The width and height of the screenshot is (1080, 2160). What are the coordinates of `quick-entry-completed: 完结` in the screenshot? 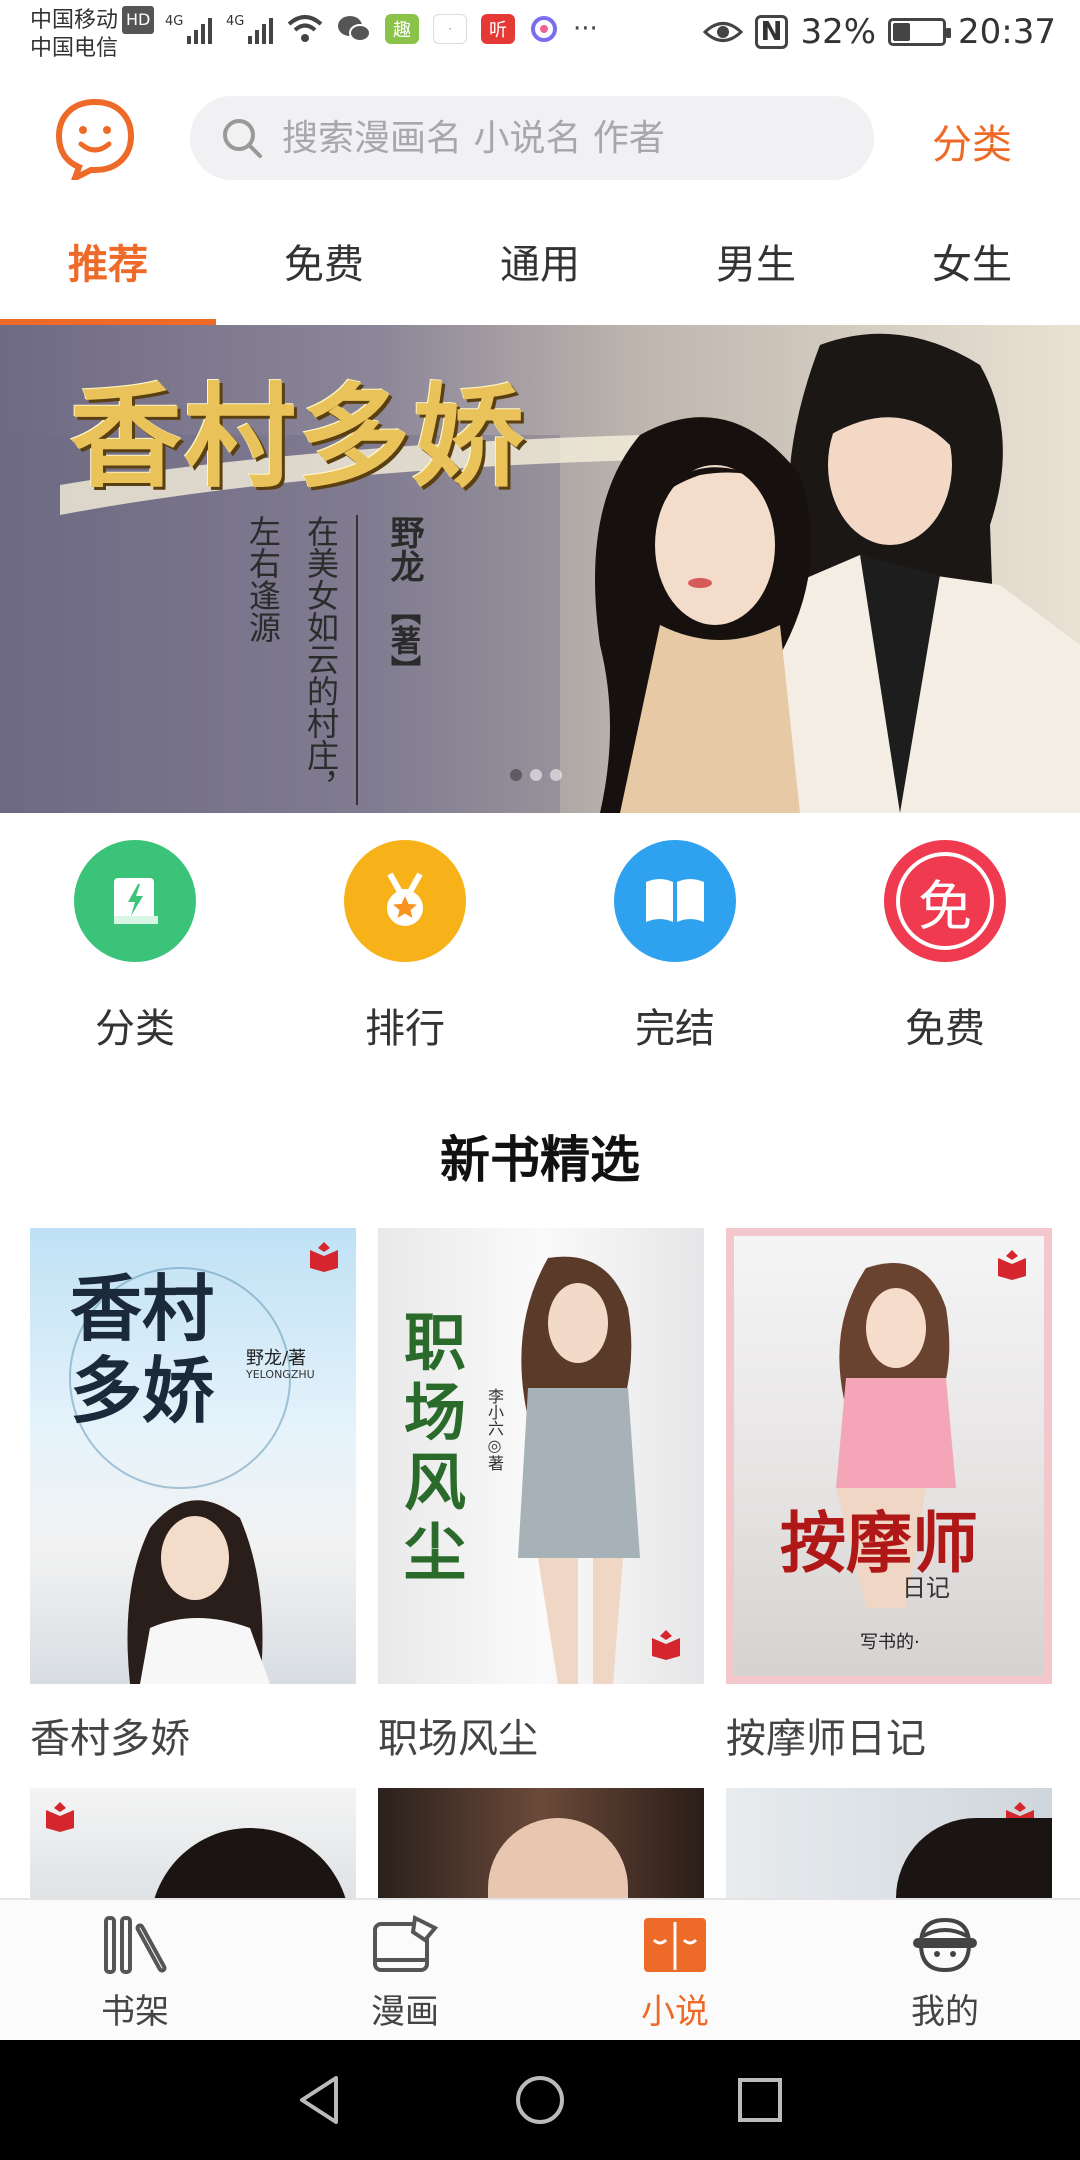 It's located at (675, 955).